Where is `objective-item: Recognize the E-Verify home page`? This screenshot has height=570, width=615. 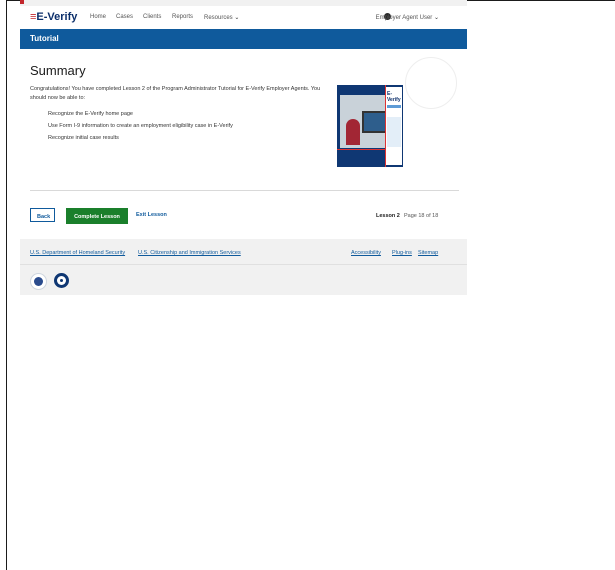
objective-item: Recognize the E-Verify home page is located at coordinates (90, 114).